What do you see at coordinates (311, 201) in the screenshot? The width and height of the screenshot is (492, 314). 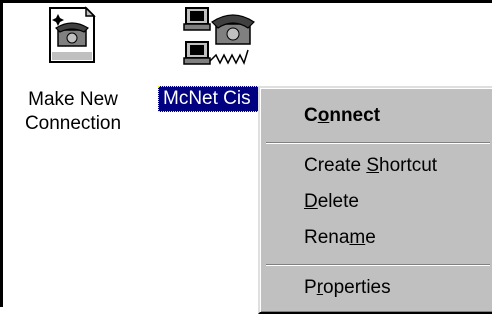 I see `menu-item-delete-accel: D` at bounding box center [311, 201].